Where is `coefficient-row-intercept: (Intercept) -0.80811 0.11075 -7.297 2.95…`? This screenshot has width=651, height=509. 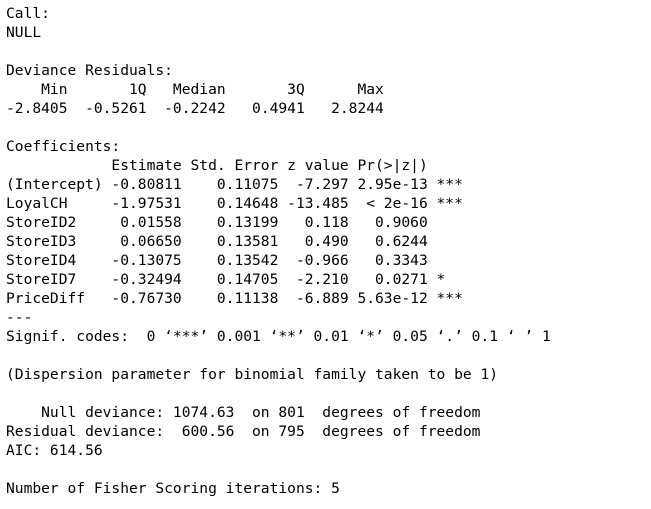
coefficient-row-intercept: (Intercept) -0.80811 0.11075 -7.297 2.95… is located at coordinates (234, 184).